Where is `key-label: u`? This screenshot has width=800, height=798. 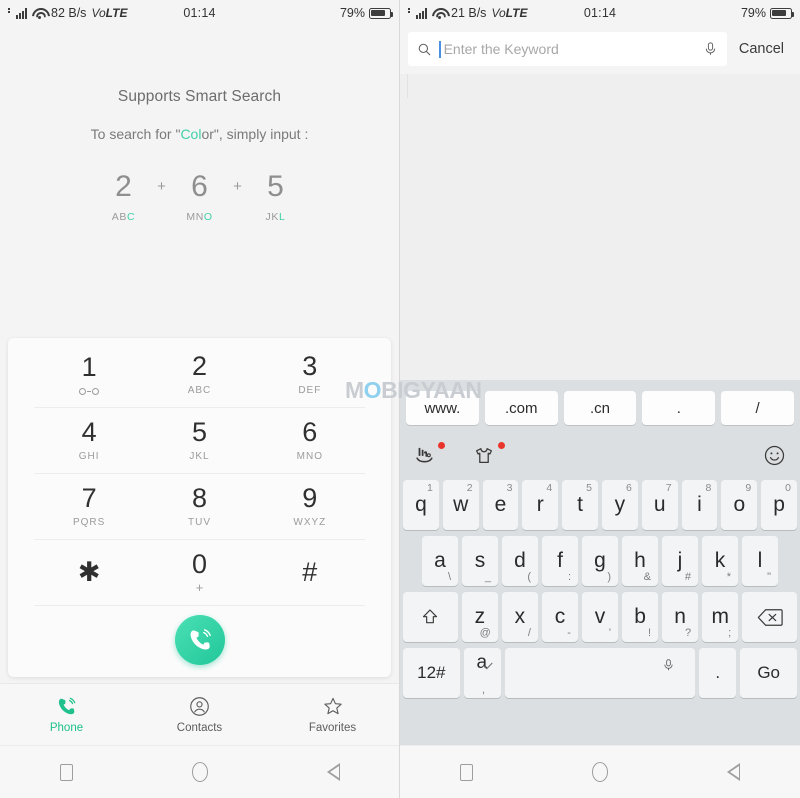 key-label: u is located at coordinates (659, 504).